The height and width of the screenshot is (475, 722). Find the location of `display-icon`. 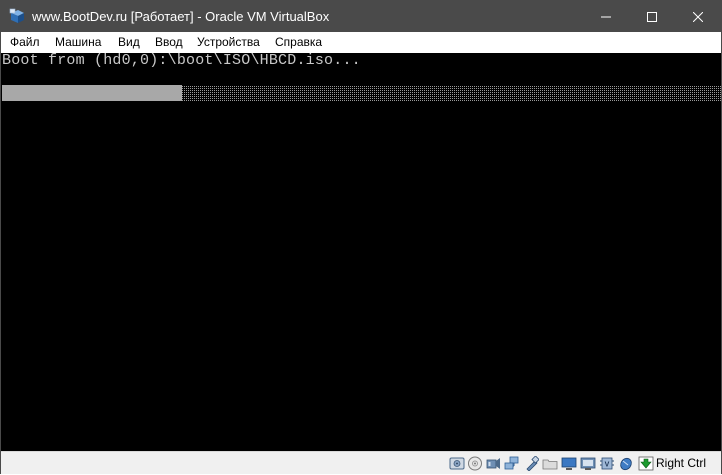

display-icon is located at coordinates (569, 463).